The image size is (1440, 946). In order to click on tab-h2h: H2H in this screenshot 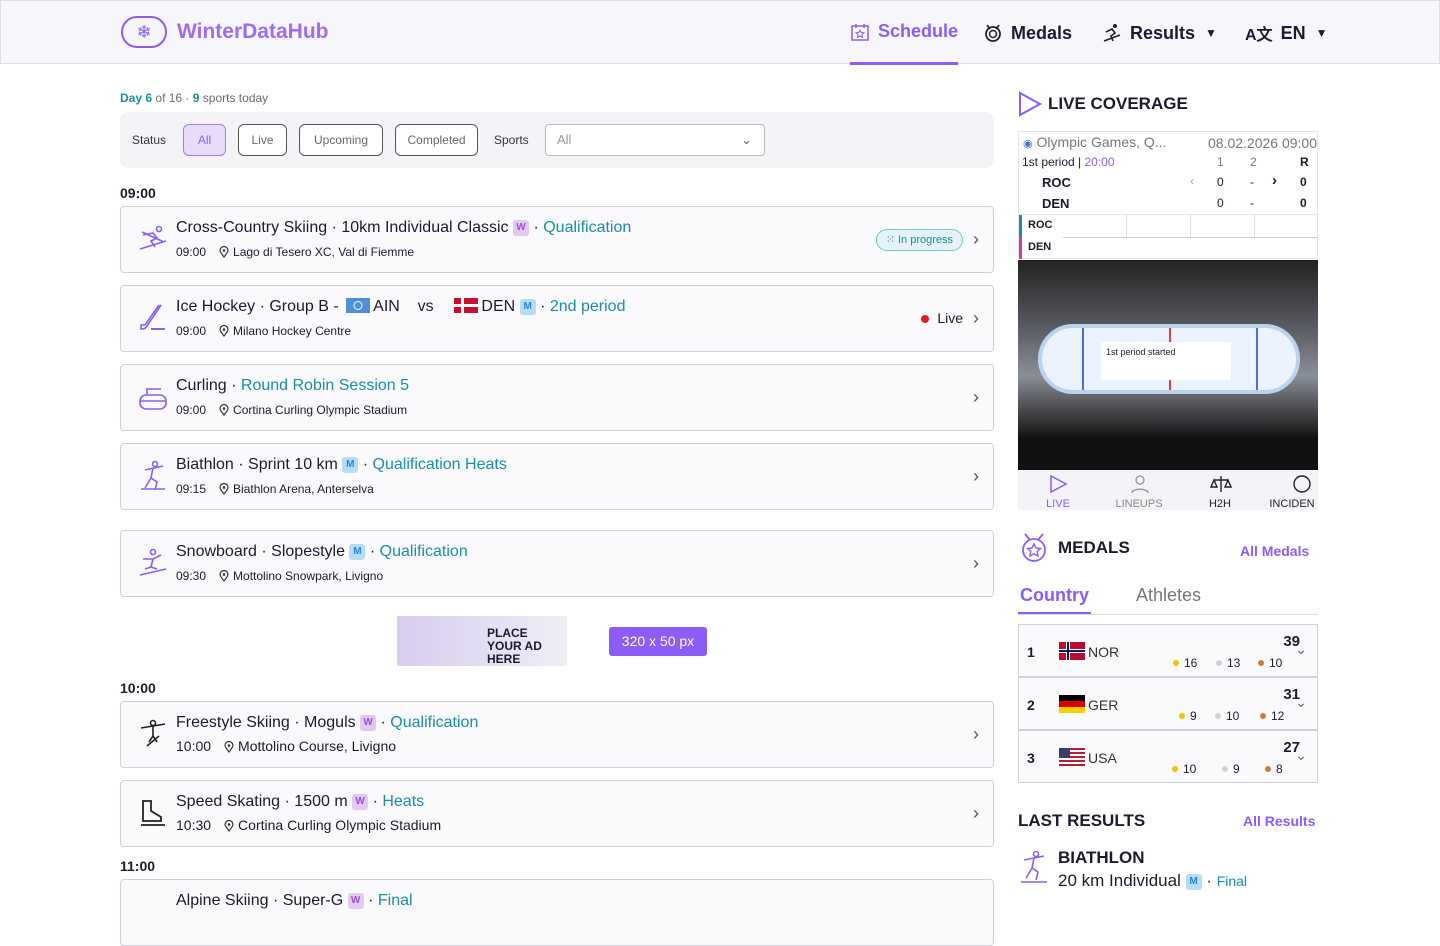, I will do `click(1220, 504)`.